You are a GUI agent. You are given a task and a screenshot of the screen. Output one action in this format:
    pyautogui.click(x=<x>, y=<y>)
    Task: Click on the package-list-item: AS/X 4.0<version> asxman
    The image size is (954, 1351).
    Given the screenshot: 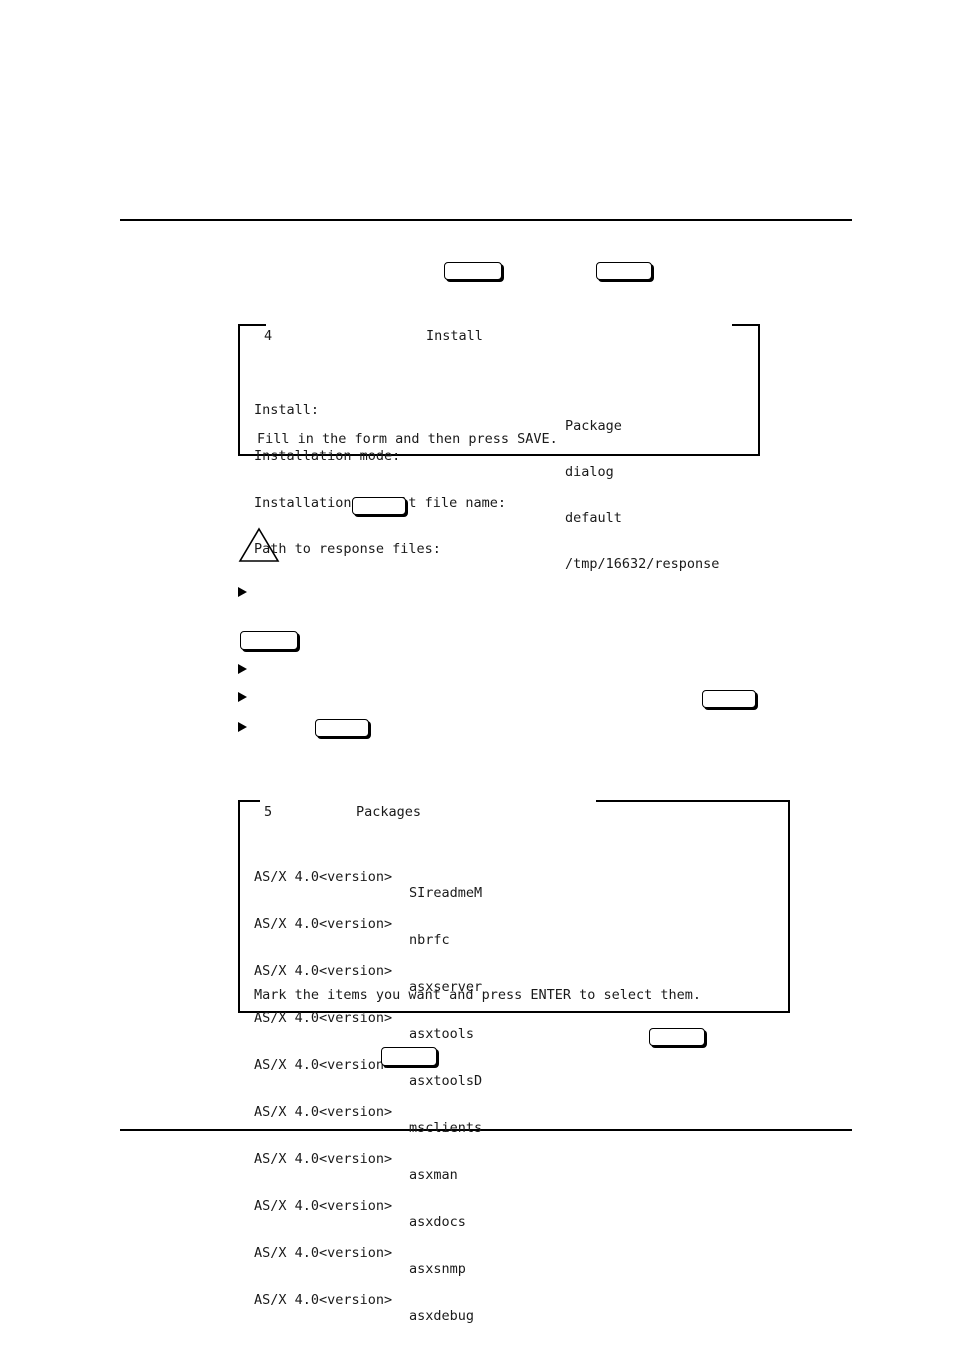 What is the action you would take?
    pyautogui.click(x=518, y=1159)
    